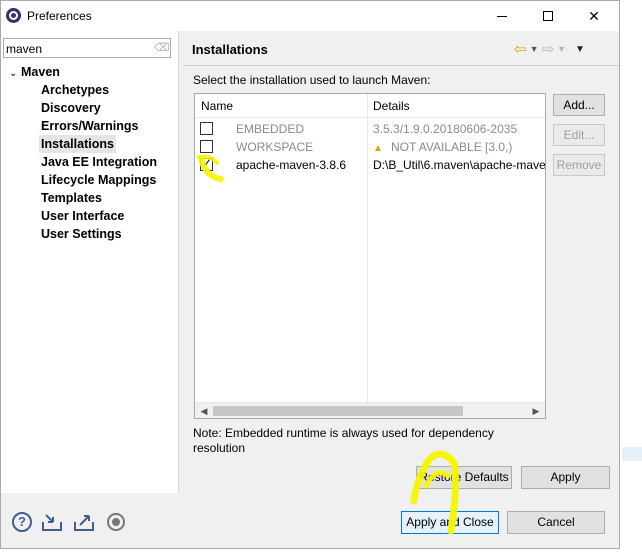 The image size is (642, 553). What do you see at coordinates (401, 65) in the screenshot?
I see `title-separator` at bounding box center [401, 65].